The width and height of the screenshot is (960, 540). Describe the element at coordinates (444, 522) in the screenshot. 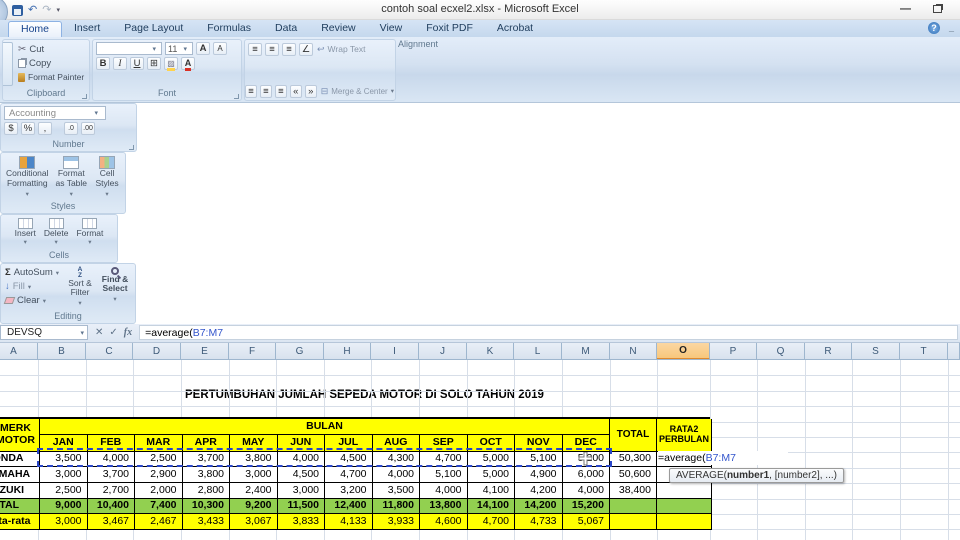

I see `cell-value: 4,600` at that location.